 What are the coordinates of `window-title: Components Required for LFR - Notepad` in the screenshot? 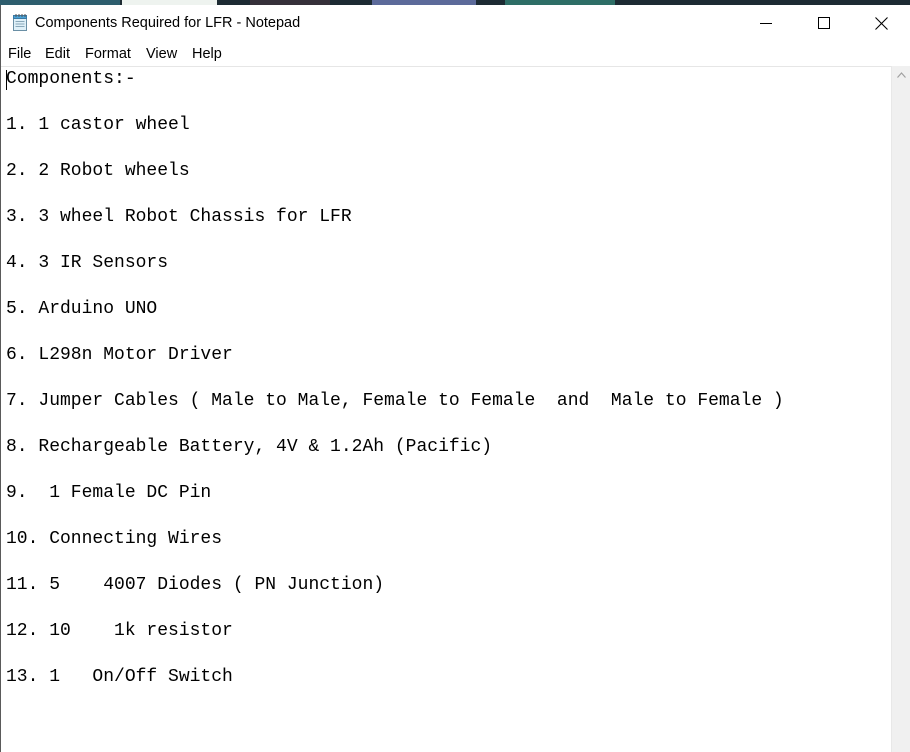 It's located at (168, 23).